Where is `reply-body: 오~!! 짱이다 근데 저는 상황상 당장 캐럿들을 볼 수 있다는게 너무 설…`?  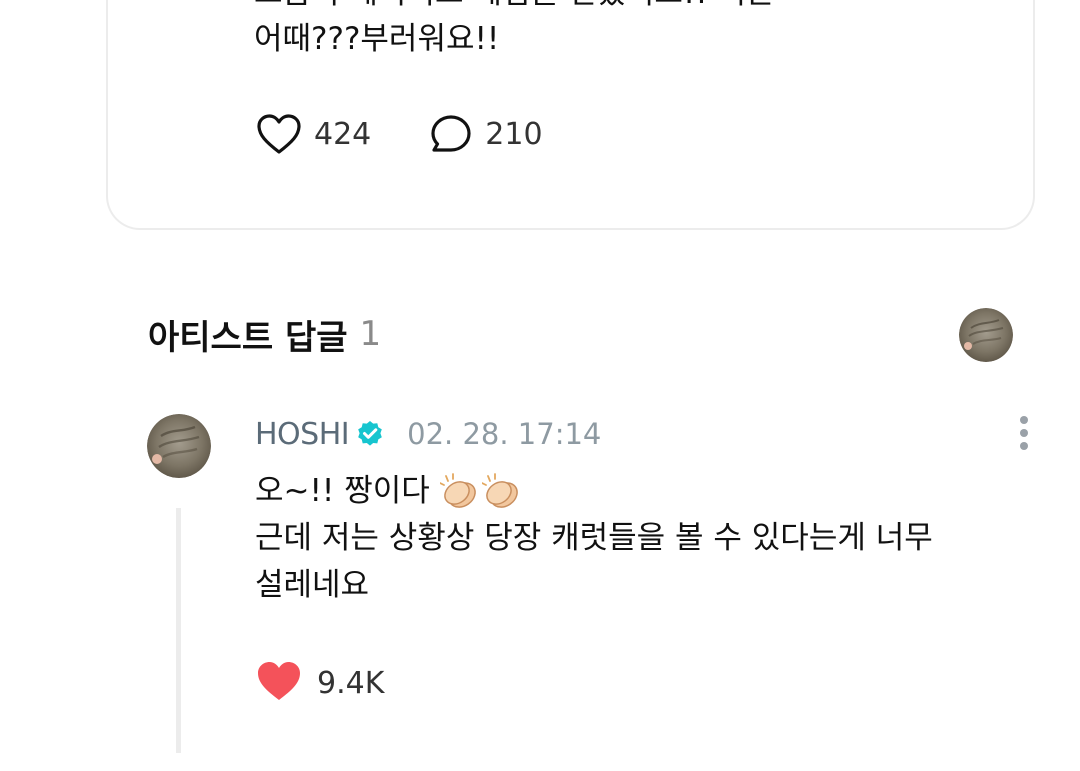 reply-body: 오~!! 짱이다 근데 저는 상황상 당장 캐럿들을 볼 수 있다는게 너무 설… is located at coordinates (635, 538).